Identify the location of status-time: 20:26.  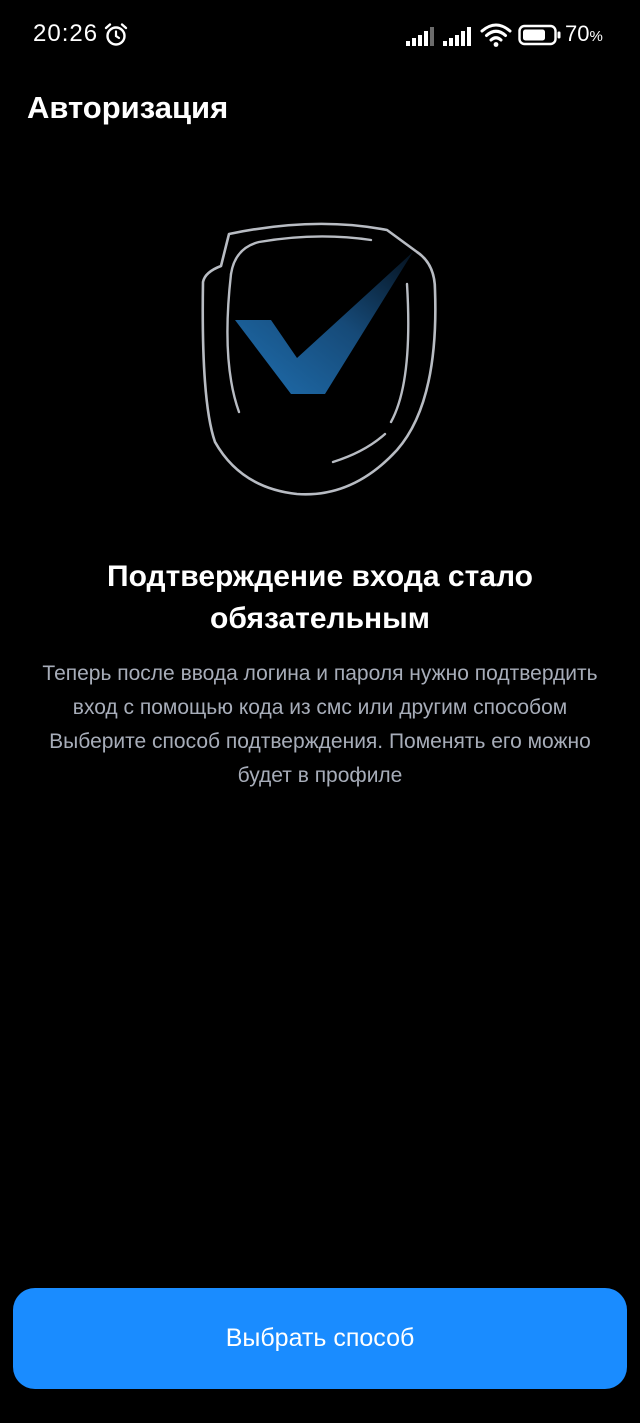
(66, 33).